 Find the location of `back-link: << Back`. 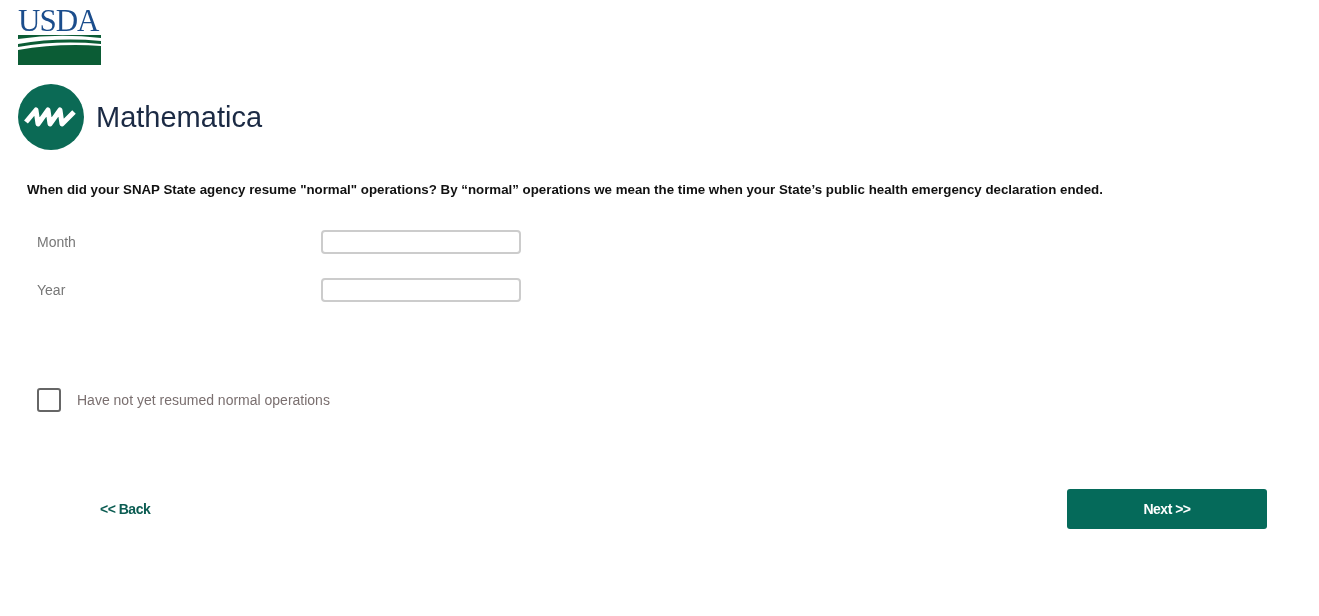

back-link: << Back is located at coordinates (125, 509).